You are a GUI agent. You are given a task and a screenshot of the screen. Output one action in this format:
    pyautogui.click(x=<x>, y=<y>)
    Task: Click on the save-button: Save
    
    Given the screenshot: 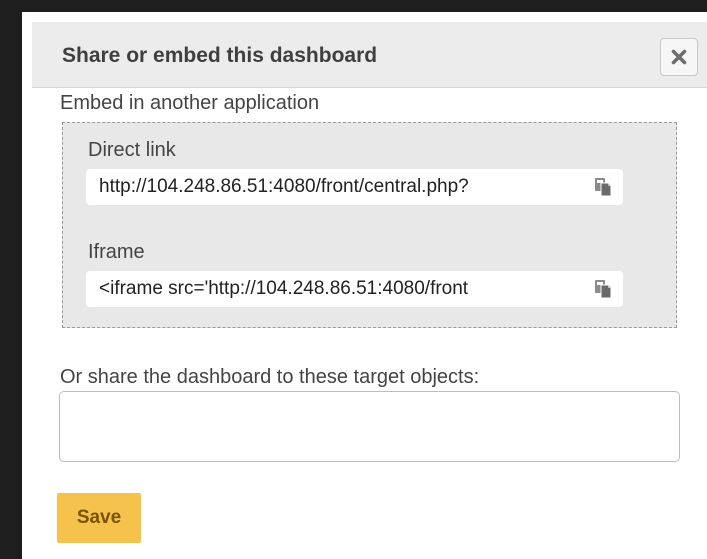 What is the action you would take?
    pyautogui.click(x=99, y=518)
    